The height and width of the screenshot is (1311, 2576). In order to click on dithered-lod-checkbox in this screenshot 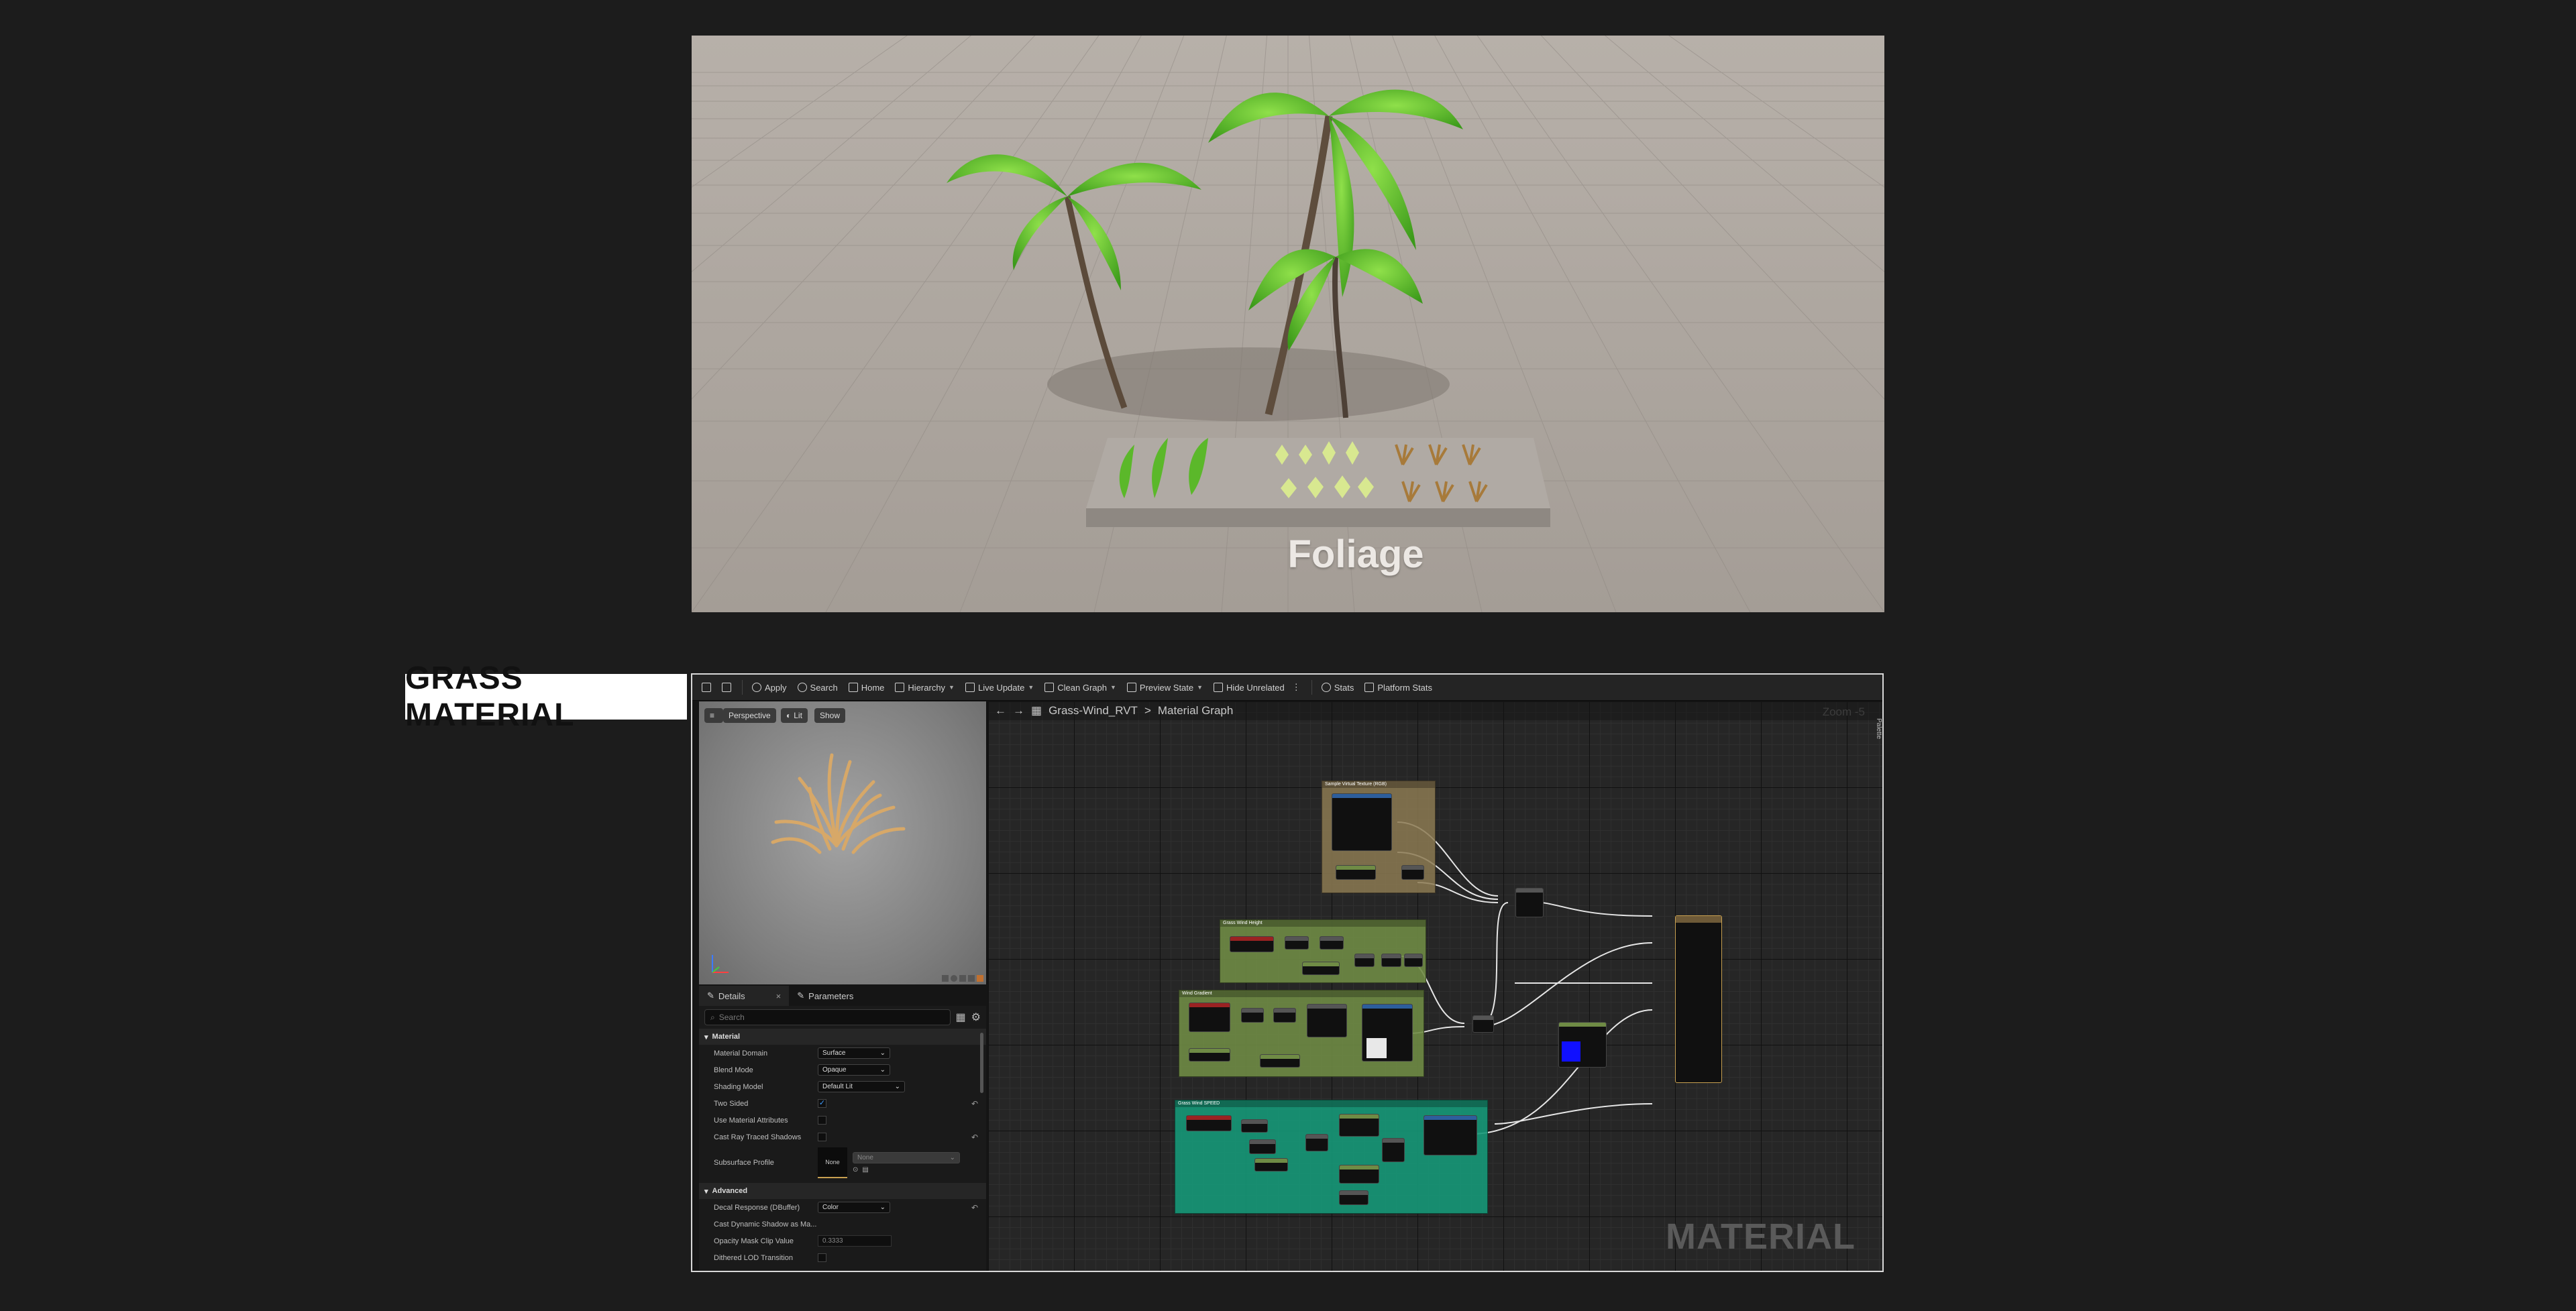, I will do `click(822, 1257)`.